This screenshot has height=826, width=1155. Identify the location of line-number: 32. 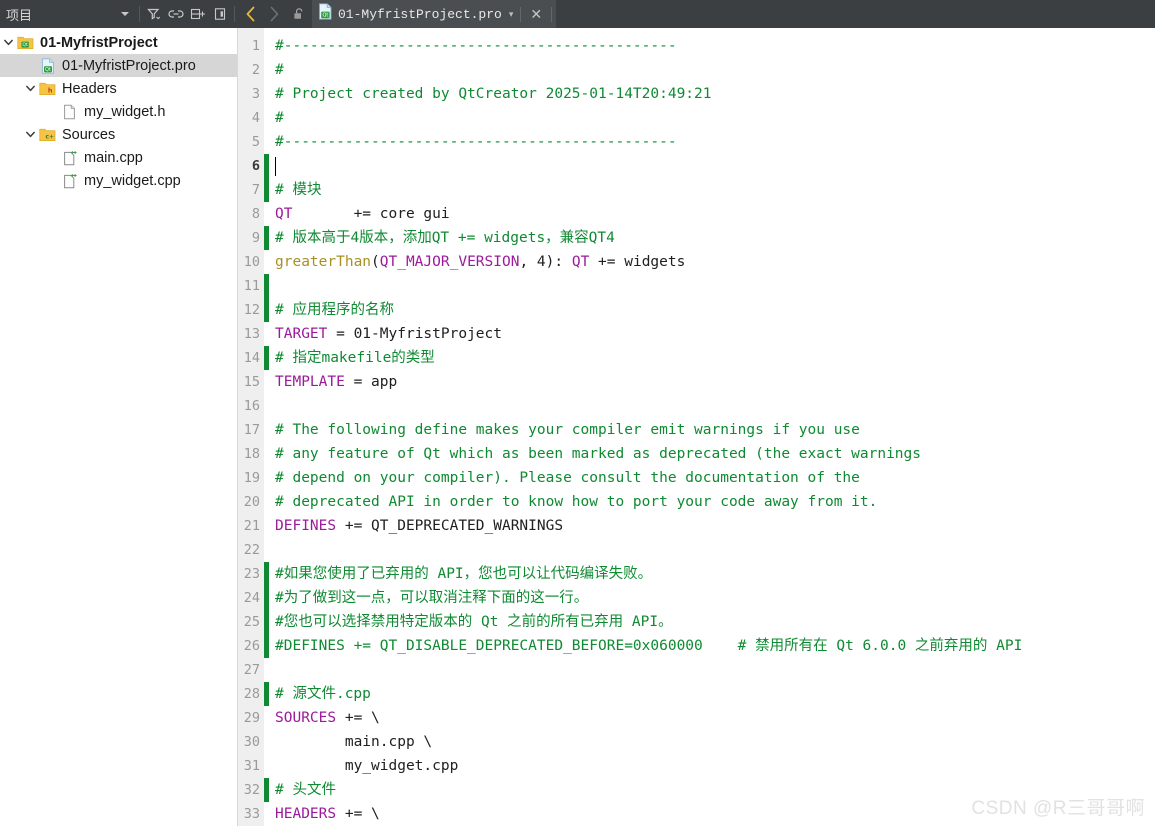
(251, 790).